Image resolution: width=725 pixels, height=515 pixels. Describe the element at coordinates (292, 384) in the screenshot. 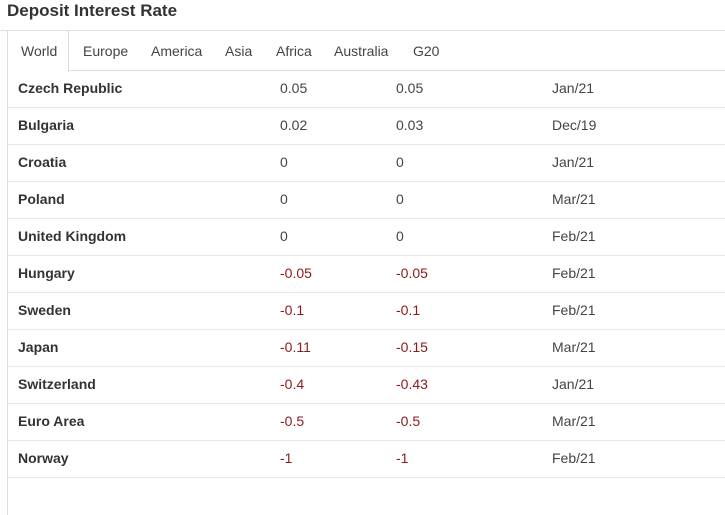

I see `last-value: -0.4` at that location.